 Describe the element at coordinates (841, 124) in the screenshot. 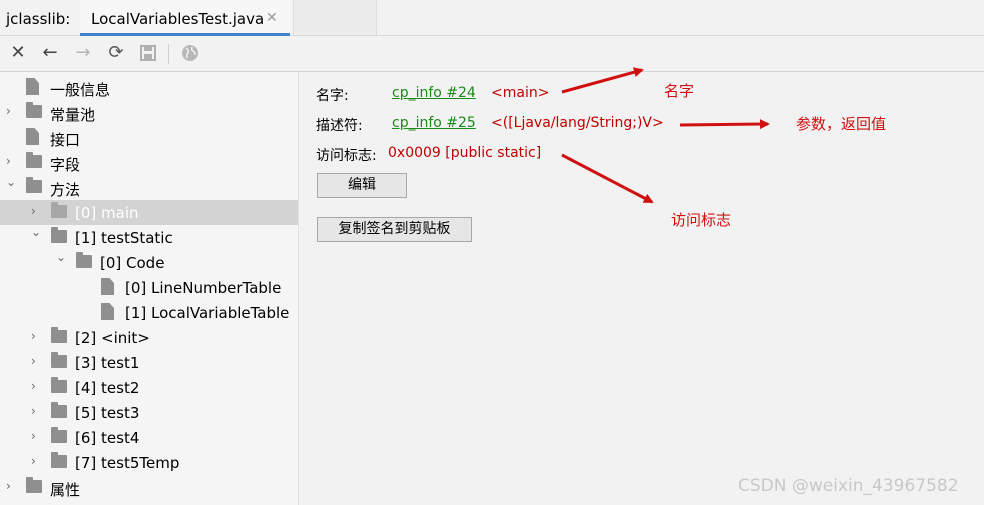

I see `annotation-params: 参数，返回值` at that location.